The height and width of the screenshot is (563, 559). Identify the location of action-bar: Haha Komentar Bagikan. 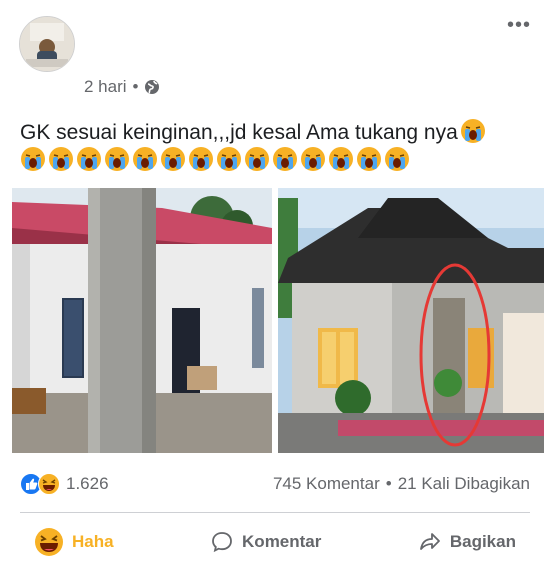
(275, 542).